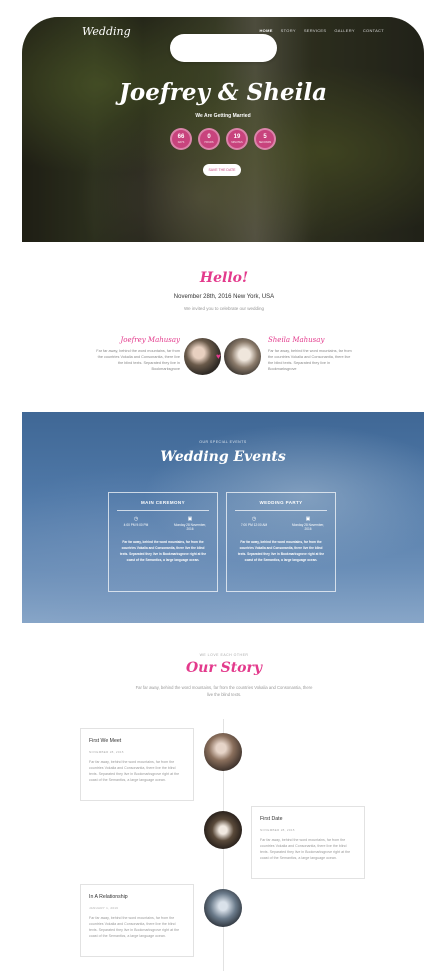 Image resolution: width=448 pixels, height=971 pixels. Describe the element at coordinates (108, 897) in the screenshot. I see `story-card-title: In A Relationship` at that location.